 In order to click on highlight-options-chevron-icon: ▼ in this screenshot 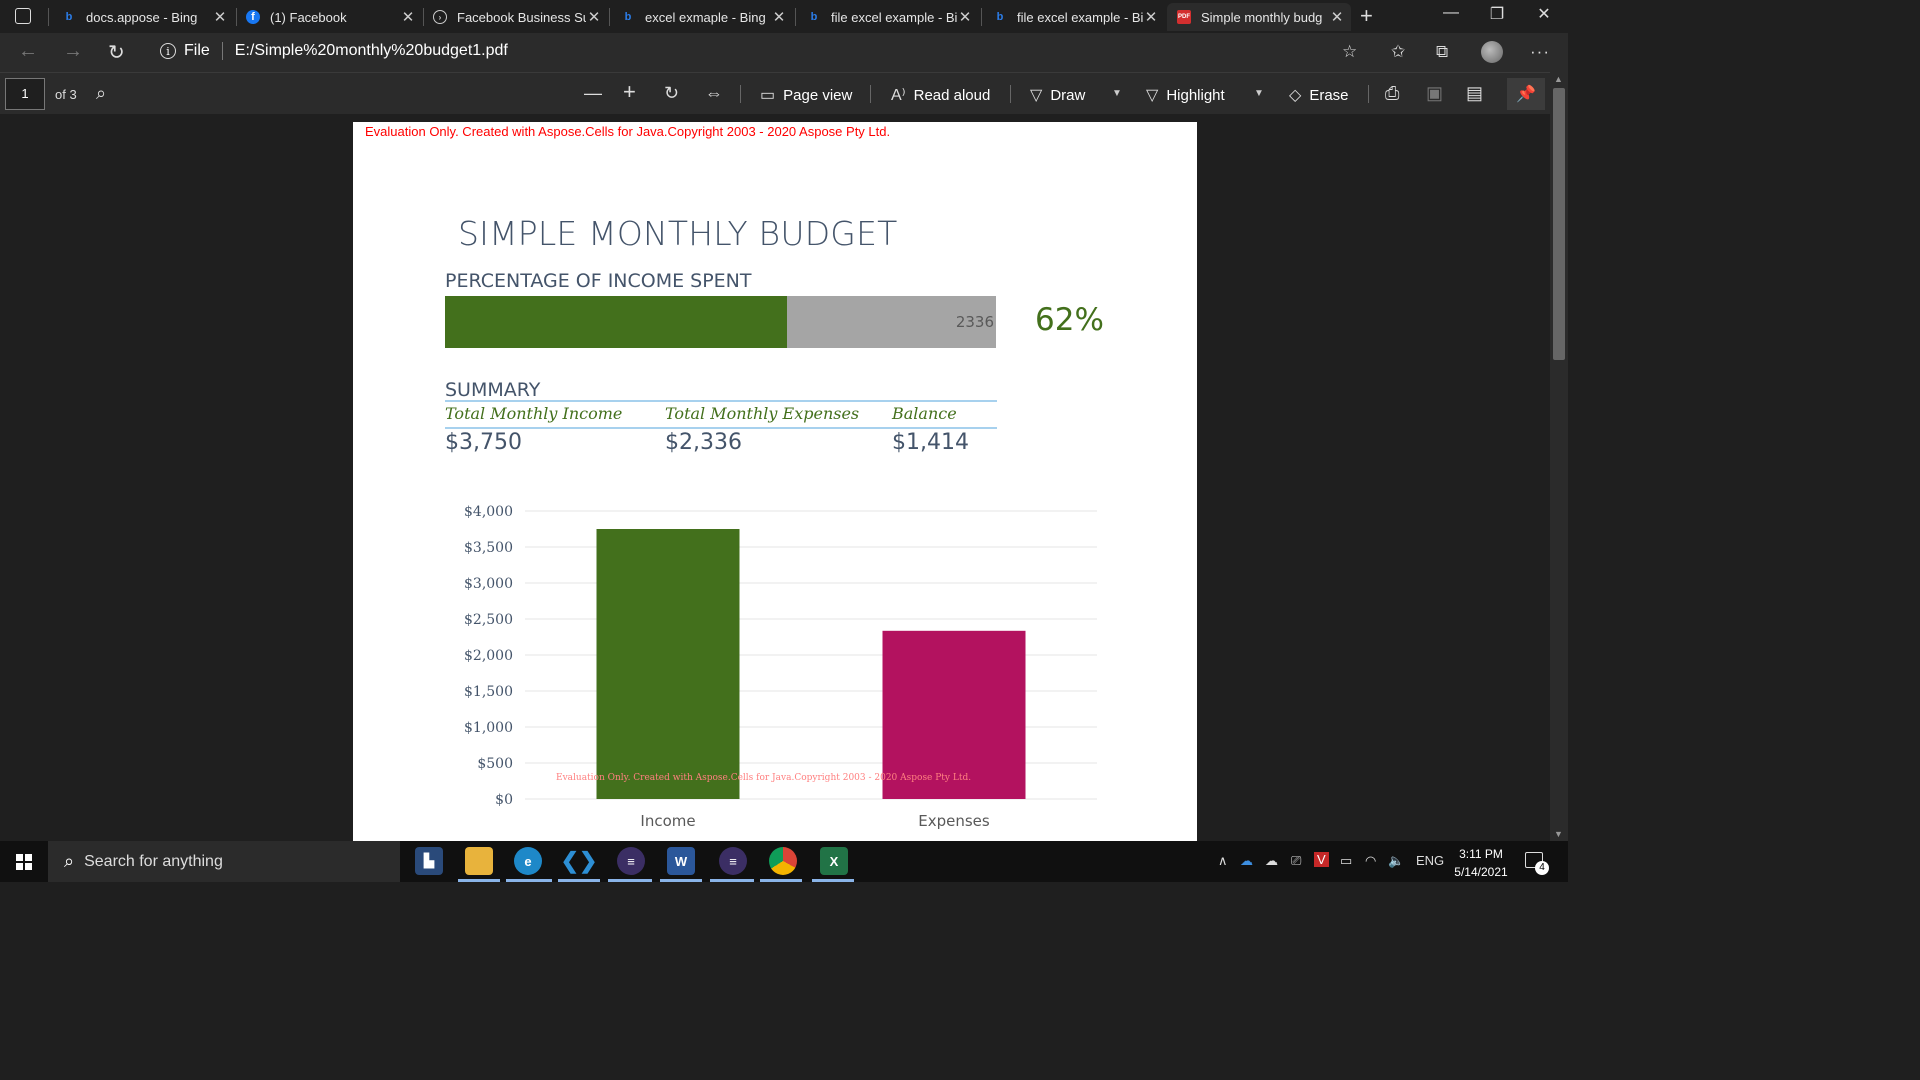, I will do `click(1259, 93)`.